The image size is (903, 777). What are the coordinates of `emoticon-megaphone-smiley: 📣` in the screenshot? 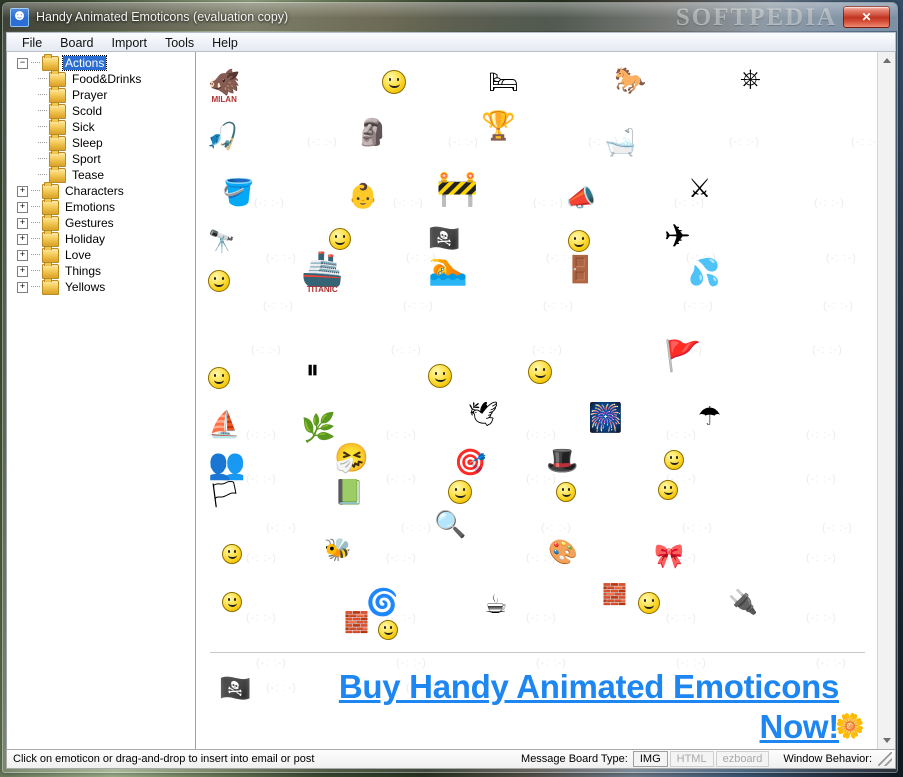 It's located at (581, 198).